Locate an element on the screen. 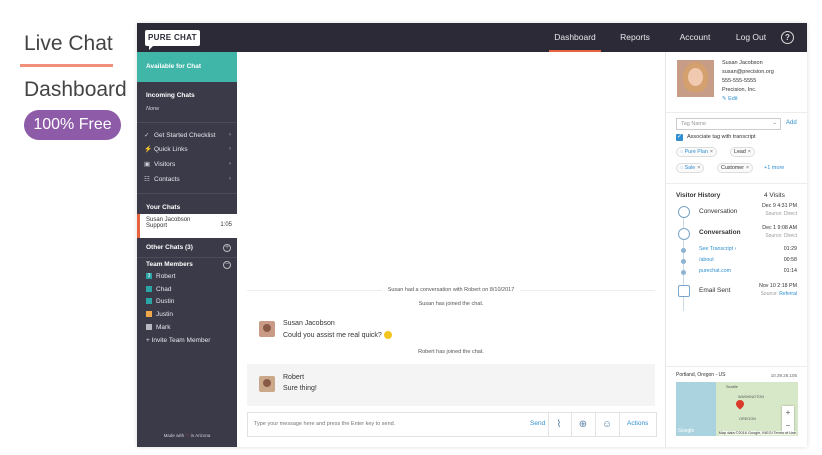  incoming-chats-heading: Incoming Chats is located at coordinates (170, 95).